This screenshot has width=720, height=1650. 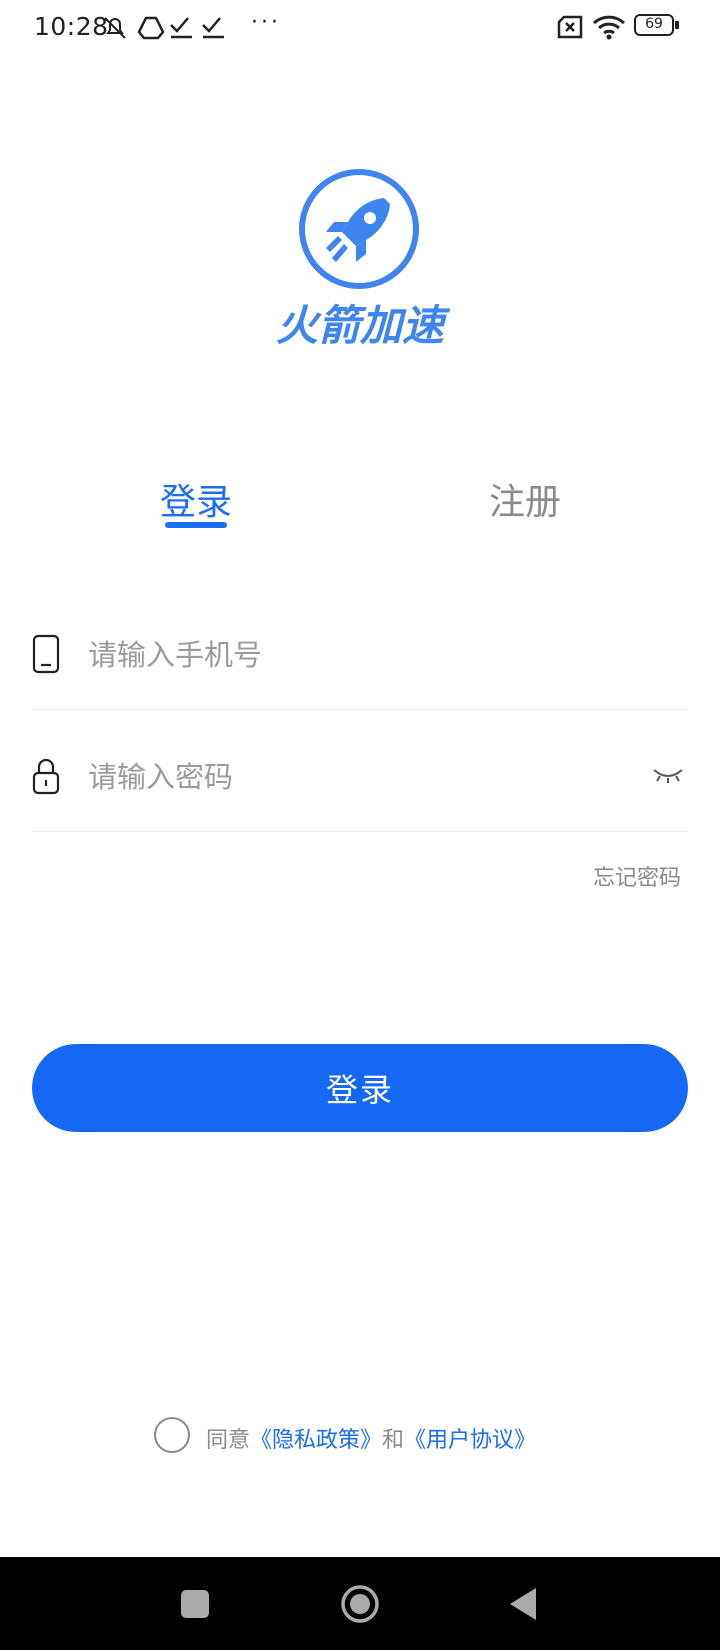 What do you see at coordinates (172, 1435) in the screenshot?
I see `agree-checkbox` at bounding box center [172, 1435].